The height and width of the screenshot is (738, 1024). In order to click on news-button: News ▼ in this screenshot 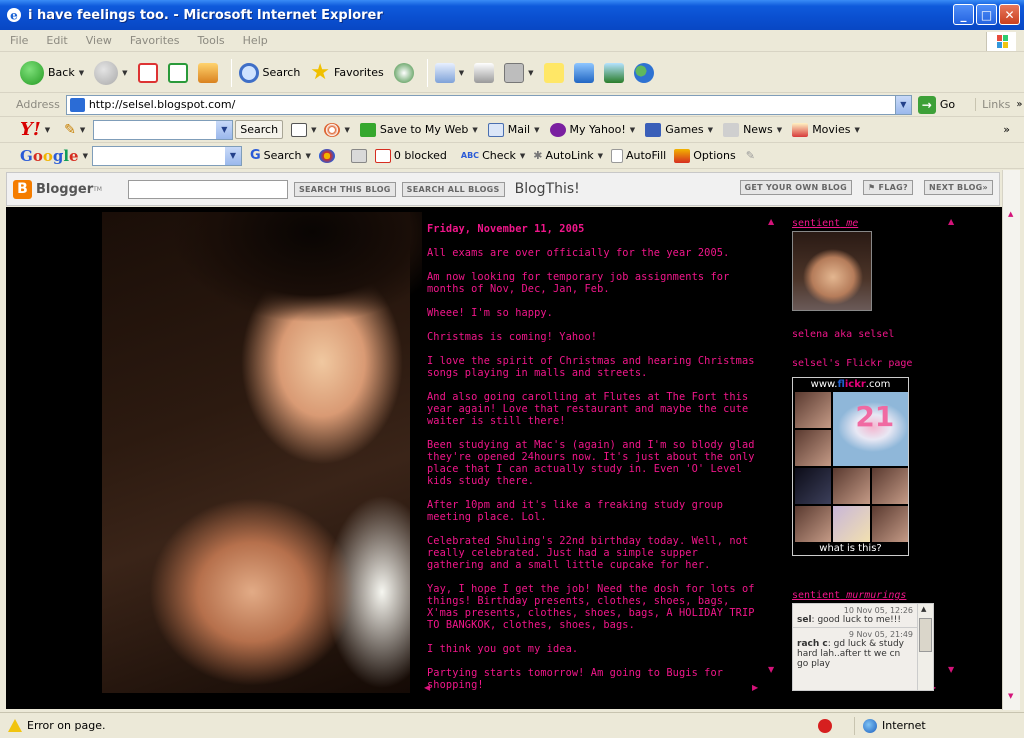, I will do `click(752, 129)`.